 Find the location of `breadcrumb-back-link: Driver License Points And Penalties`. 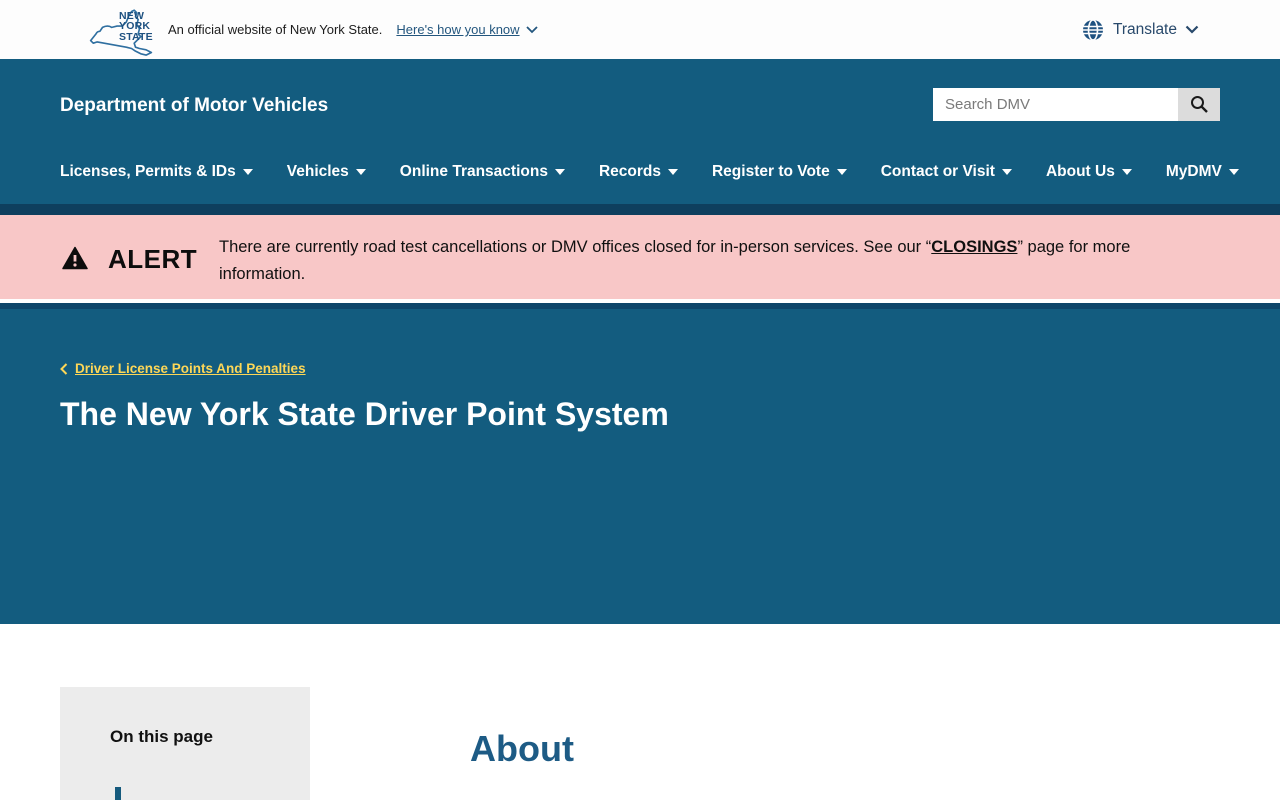

breadcrumb-back-link: Driver License Points And Penalties is located at coordinates (183, 368).